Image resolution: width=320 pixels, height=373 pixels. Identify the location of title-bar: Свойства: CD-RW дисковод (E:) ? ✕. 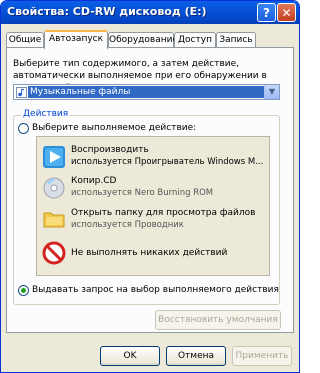
(150, 12).